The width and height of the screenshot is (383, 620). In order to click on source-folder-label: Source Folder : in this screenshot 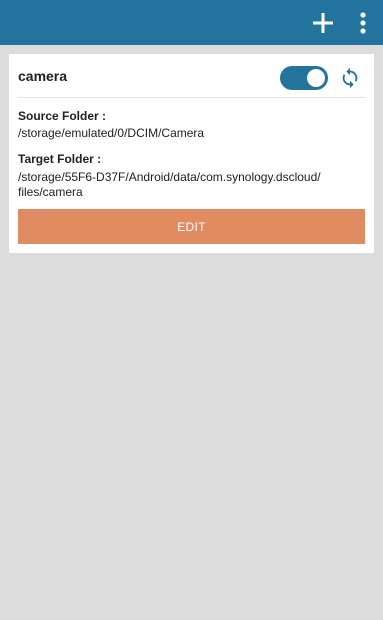, I will do `click(62, 116)`.